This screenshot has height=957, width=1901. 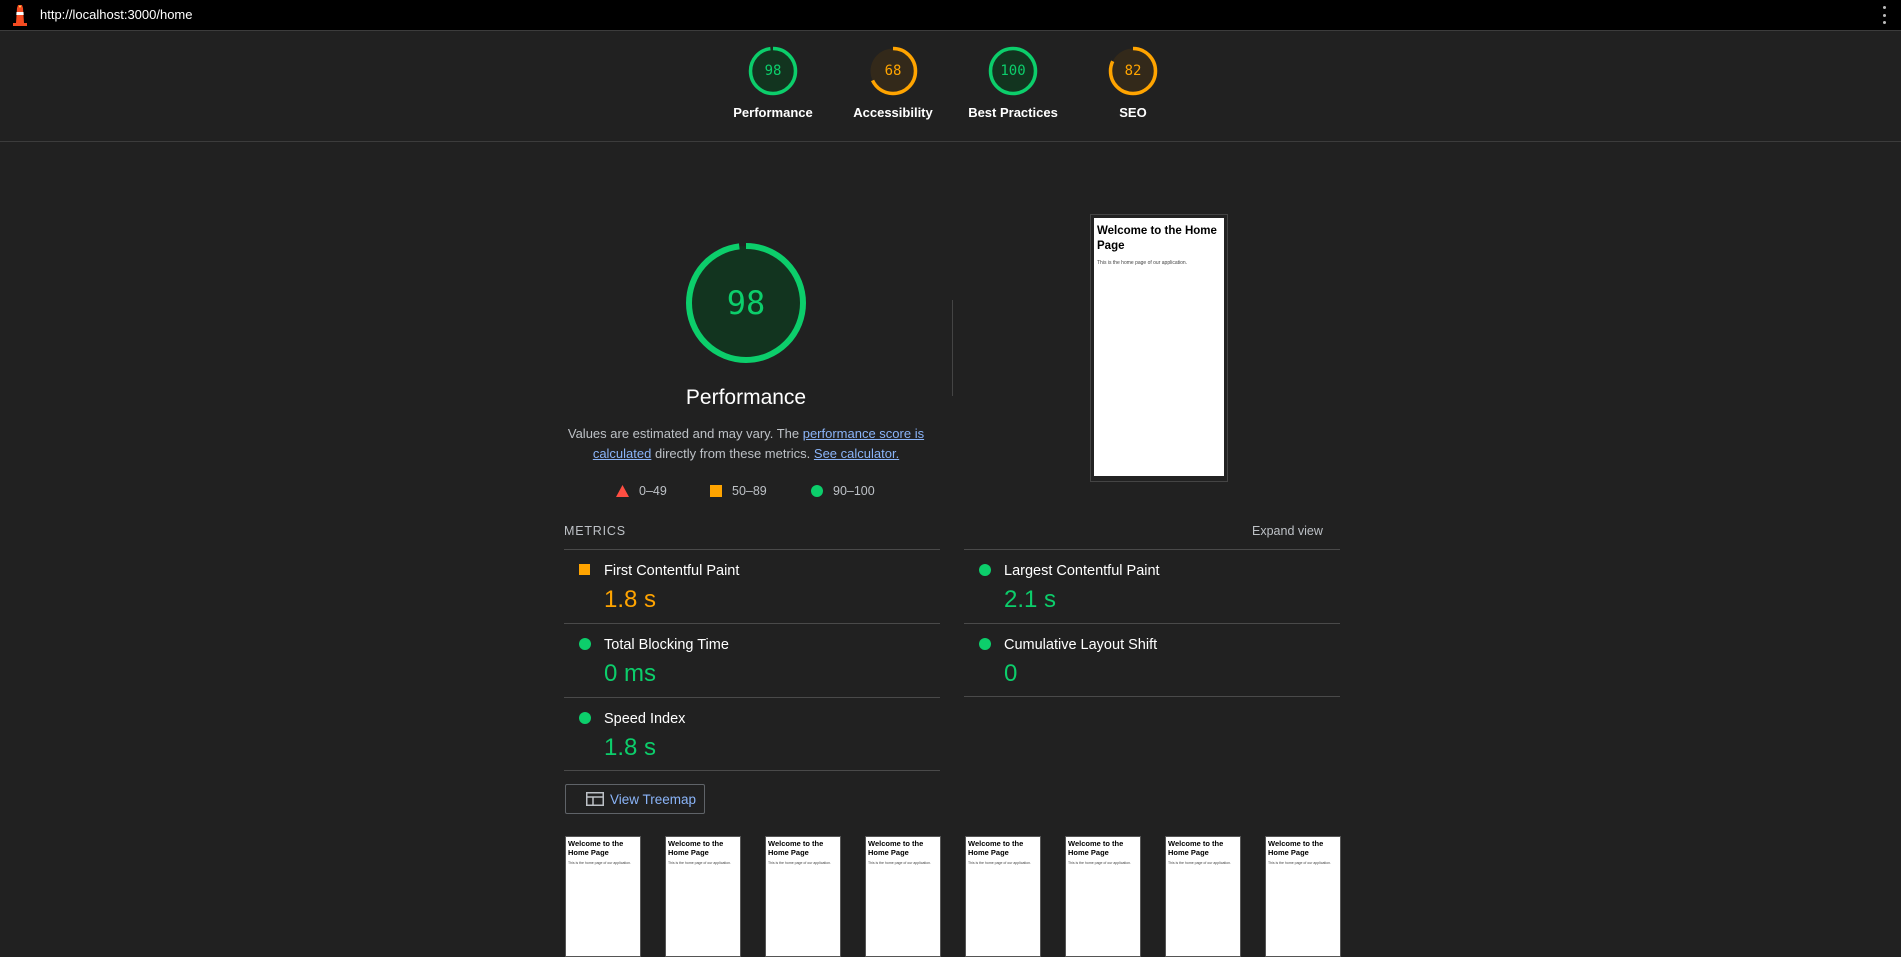 I want to click on metric-fcp: First Contentful Paint 1.8 s, so click(x=752, y=586).